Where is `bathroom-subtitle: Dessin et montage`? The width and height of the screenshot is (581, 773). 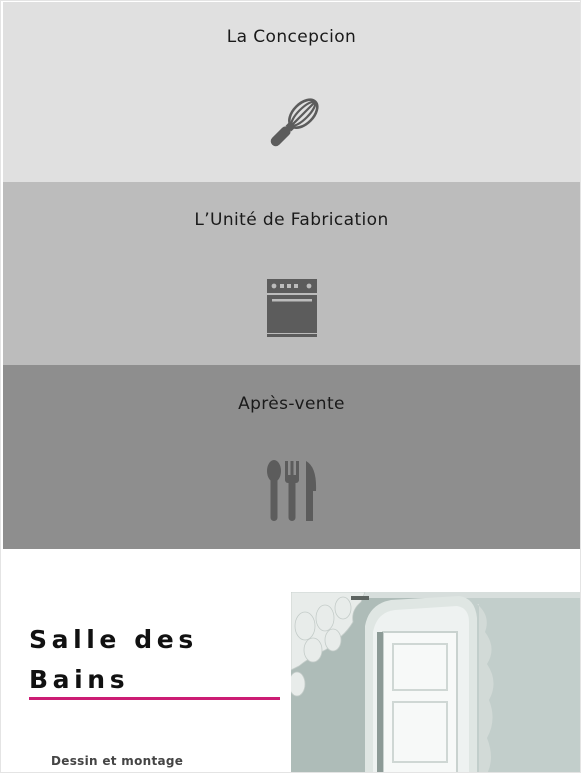
bathroom-subtitle: Dessin et montage is located at coordinates (117, 761).